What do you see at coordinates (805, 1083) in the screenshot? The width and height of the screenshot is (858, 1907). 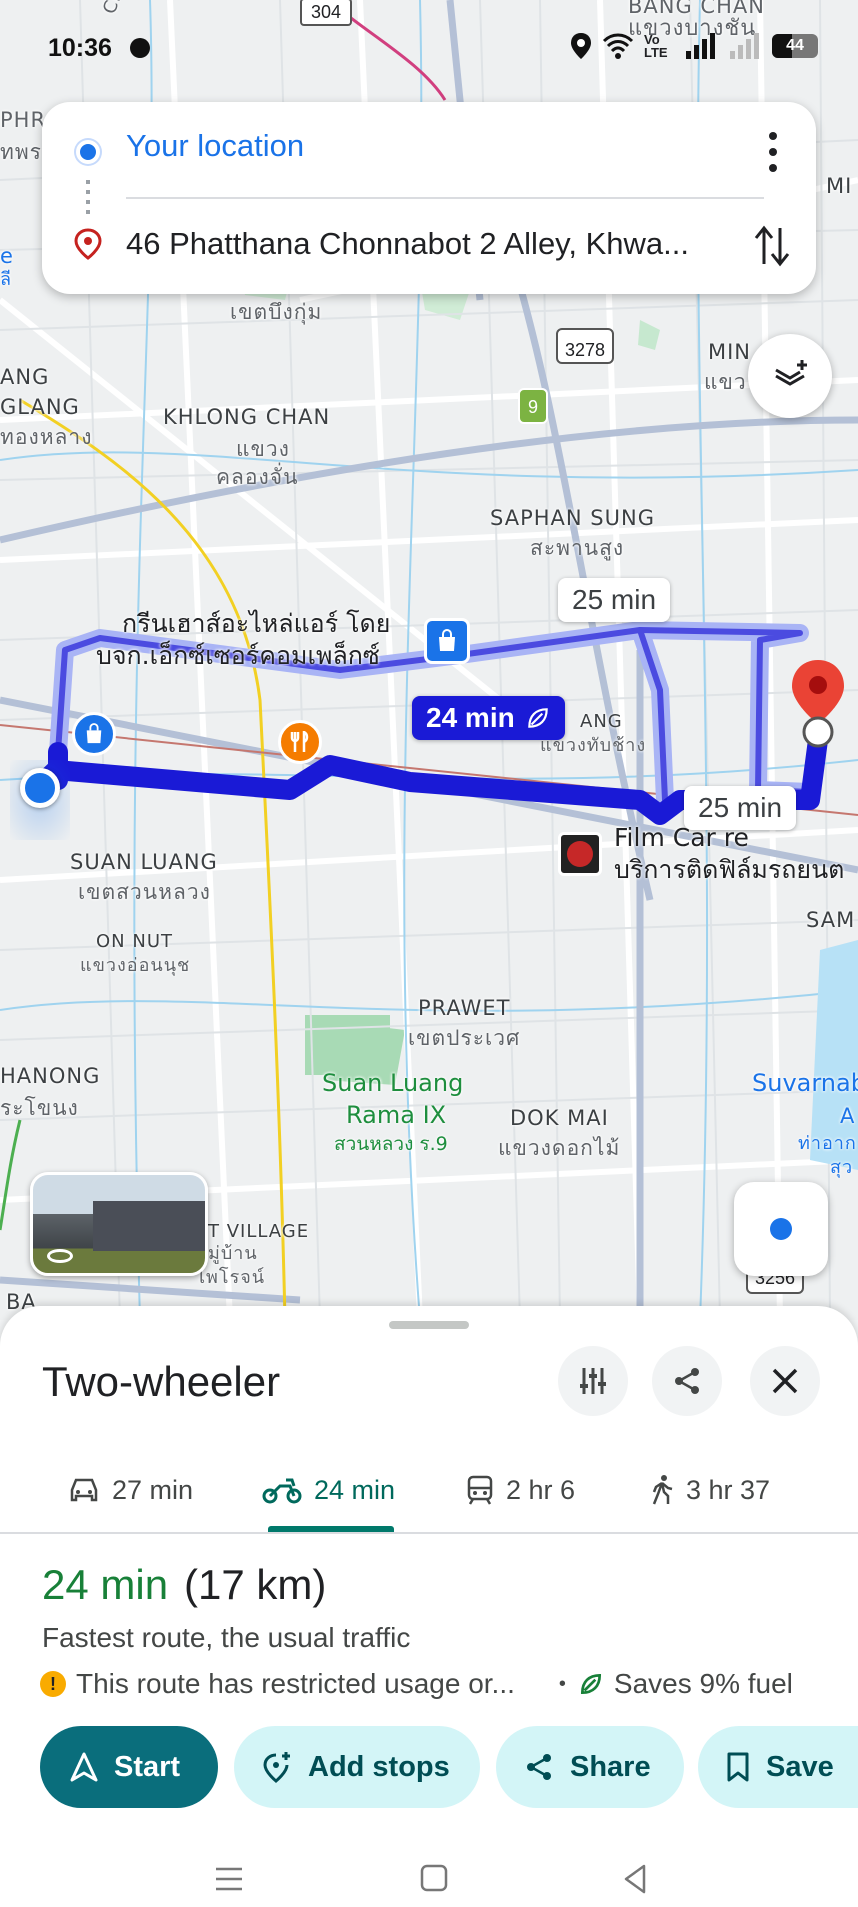 I see `map-label-suvarnab: Suvarnab` at bounding box center [805, 1083].